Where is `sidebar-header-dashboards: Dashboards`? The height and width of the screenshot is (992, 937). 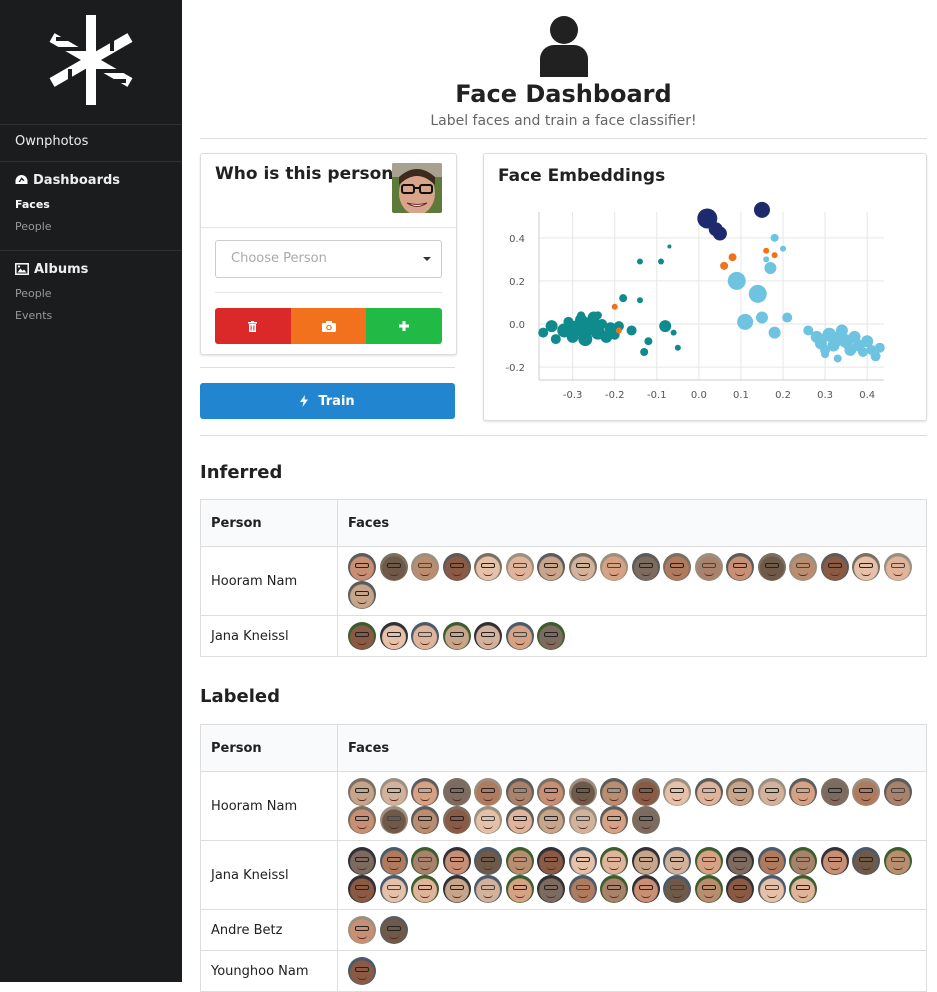
sidebar-header-dashboards: Dashboards is located at coordinates (91, 183).